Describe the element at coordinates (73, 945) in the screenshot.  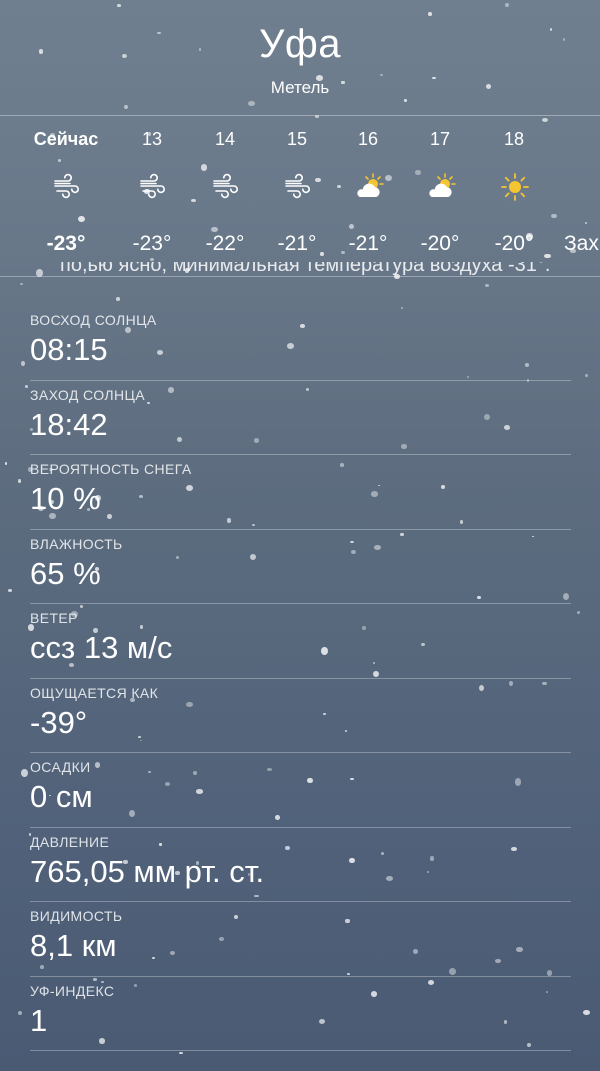
I see `detail-value: 8,1 км` at that location.